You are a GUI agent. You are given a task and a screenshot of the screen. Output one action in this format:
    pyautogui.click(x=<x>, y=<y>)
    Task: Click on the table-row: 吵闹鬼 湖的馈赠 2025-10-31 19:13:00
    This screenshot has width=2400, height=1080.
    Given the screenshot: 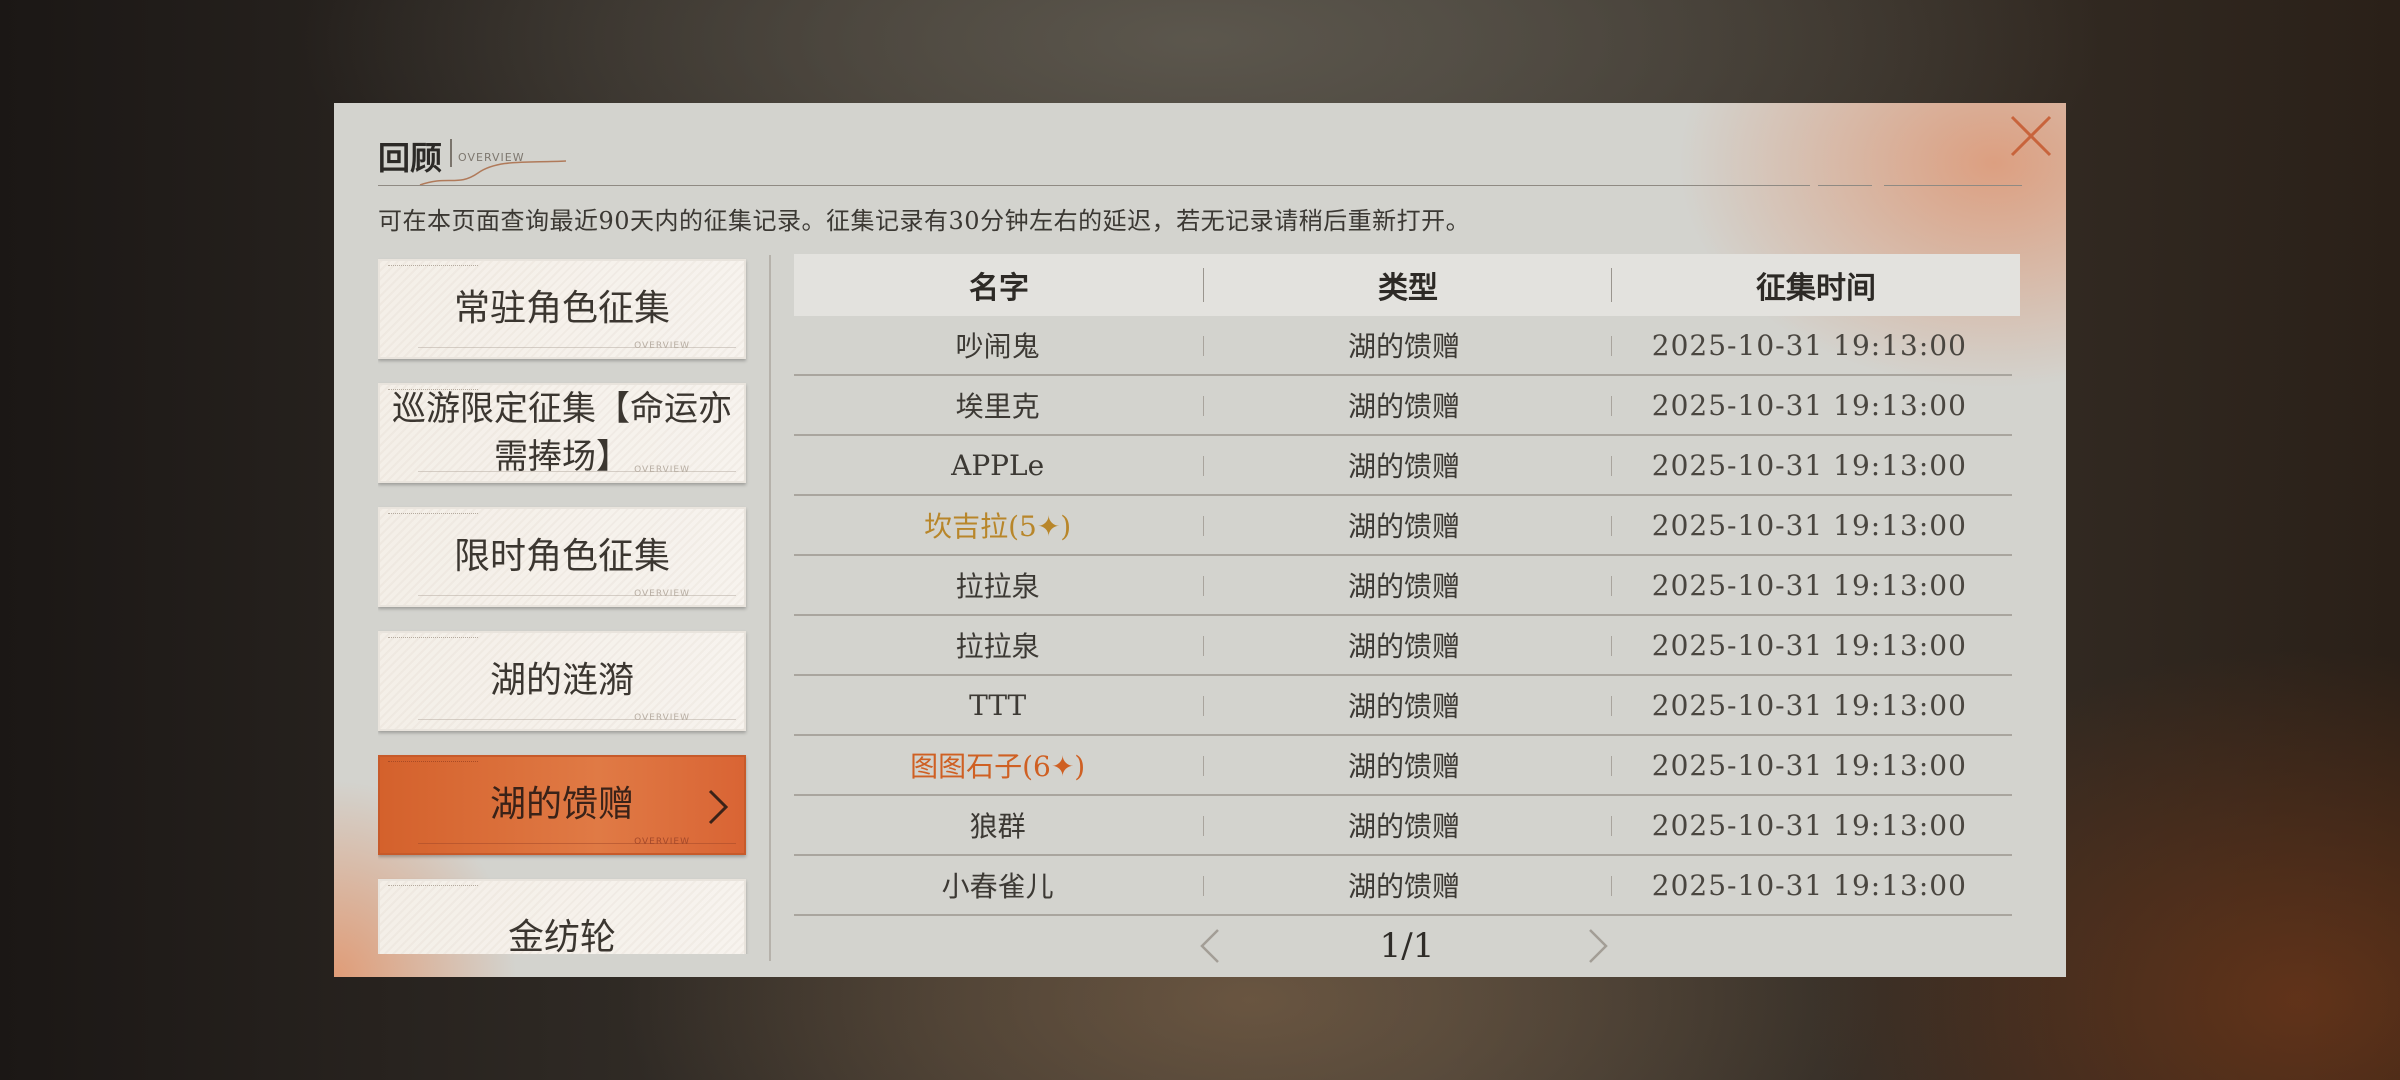 What is the action you would take?
    pyautogui.click(x=1403, y=346)
    